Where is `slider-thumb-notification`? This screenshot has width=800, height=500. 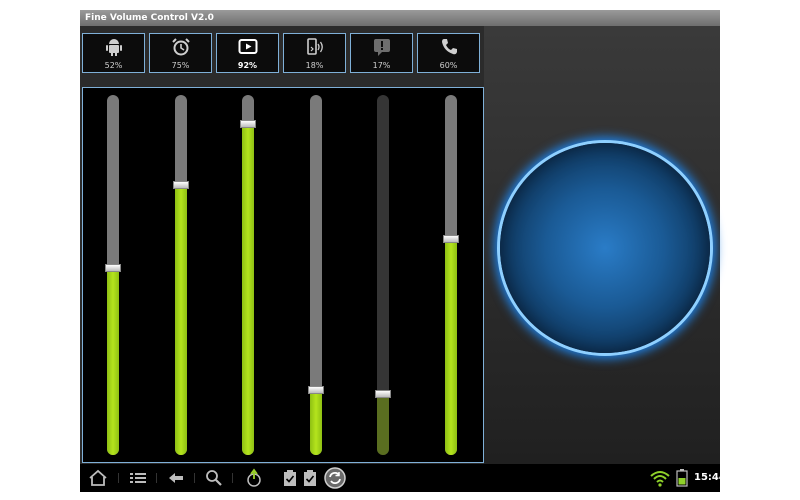
slider-thumb-notification is located at coordinates (383, 394).